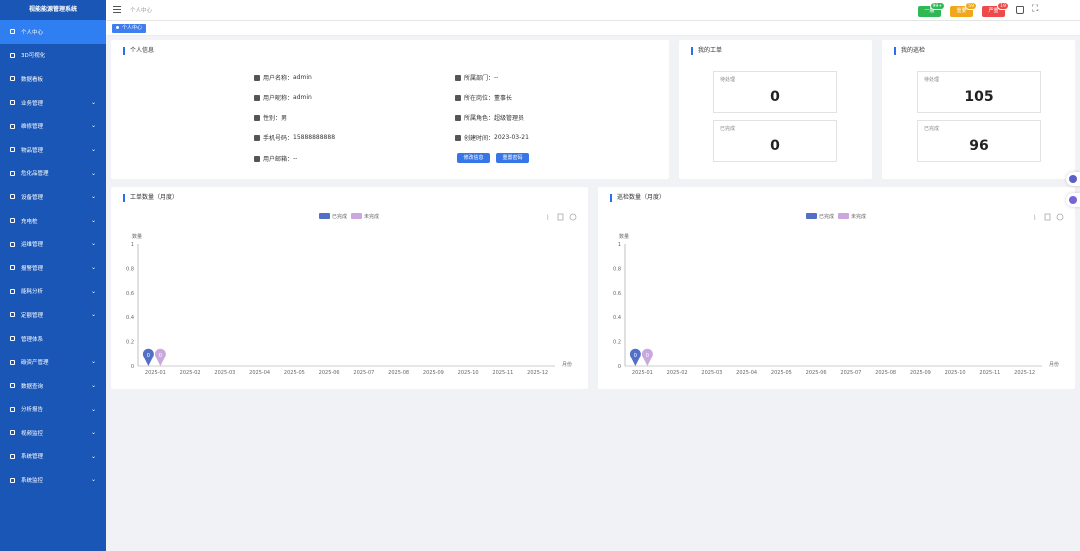  What do you see at coordinates (711, 373) in the screenshot?
I see `x-tick-label: 2025-03` at bounding box center [711, 373].